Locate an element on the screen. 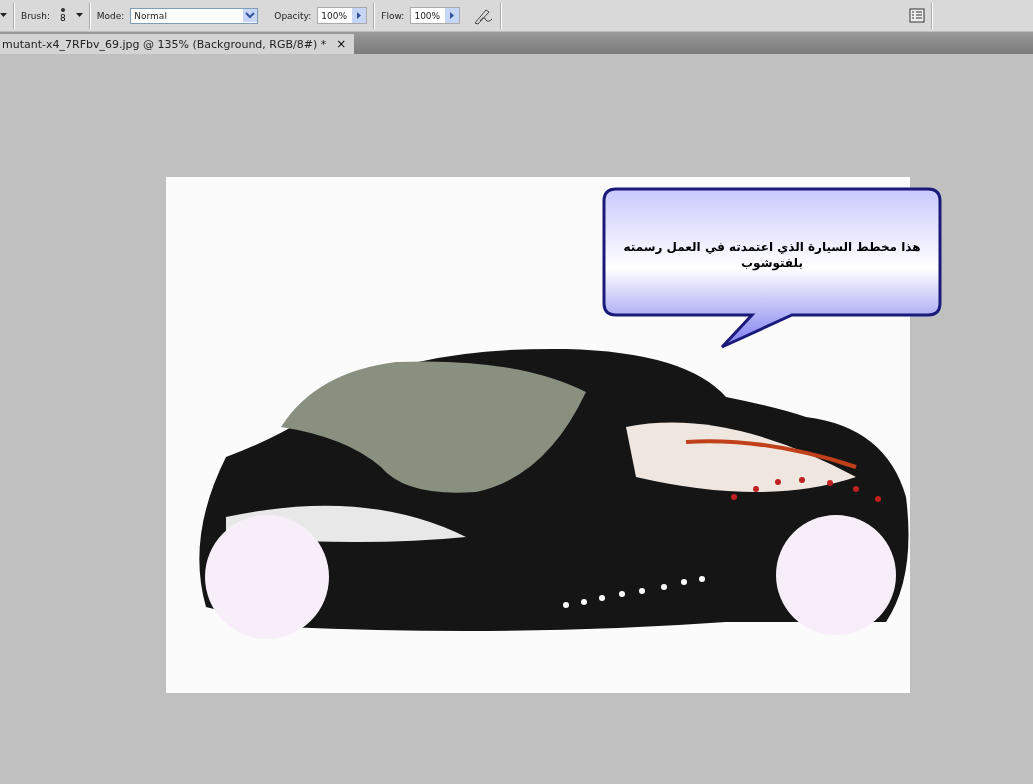 This screenshot has width=1033, height=784. mode-label: Mode: is located at coordinates (110, 15).